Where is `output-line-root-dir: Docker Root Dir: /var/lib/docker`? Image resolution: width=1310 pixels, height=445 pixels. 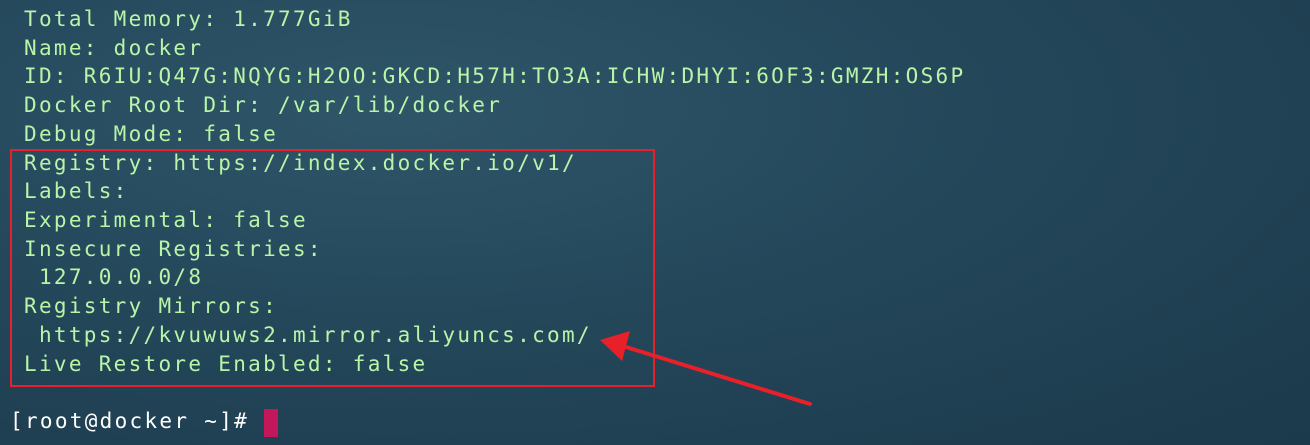 output-line-root-dir: Docker Root Dir: /var/lib/docker is located at coordinates (263, 105).